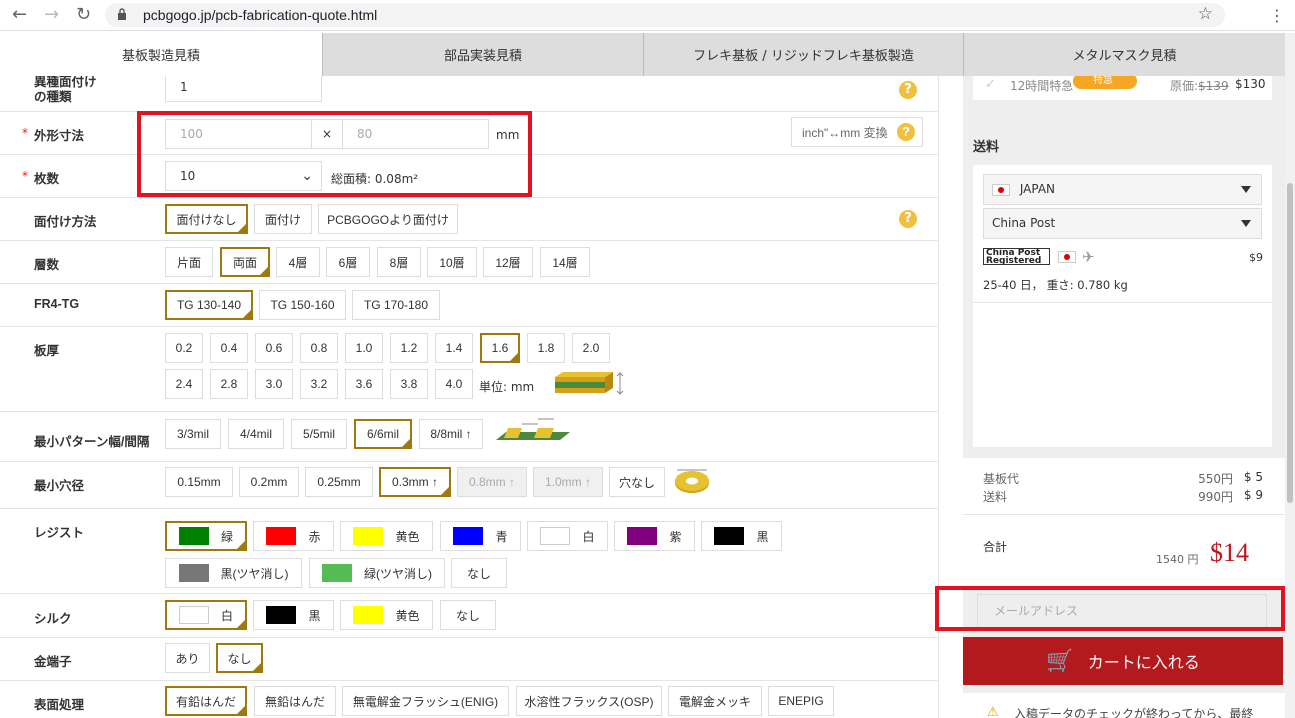 The image size is (1295, 718). What do you see at coordinates (383, 434) in the screenshot?
I see `option-trace: 6/6mil` at bounding box center [383, 434].